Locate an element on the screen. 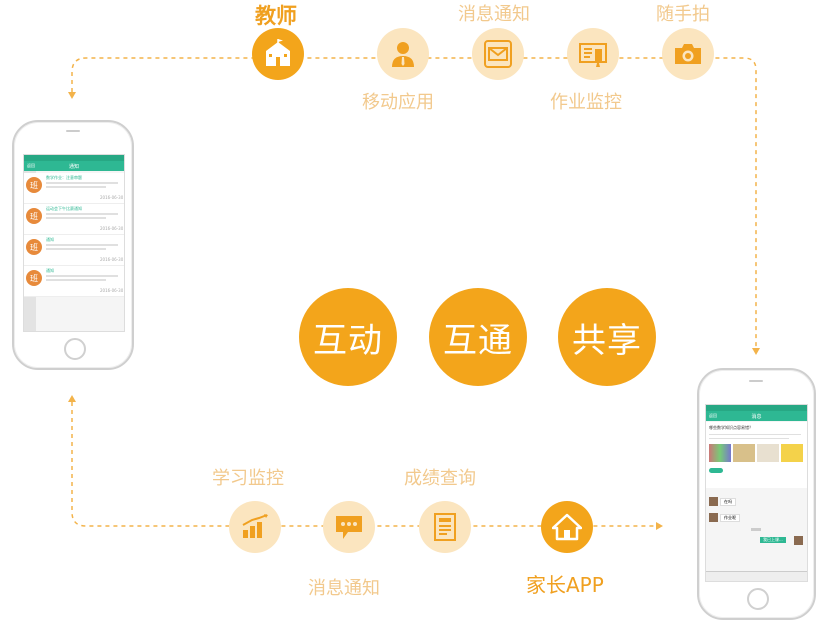 This screenshot has width=832, height=624. center-word-share: 共享 is located at coordinates (607, 337).